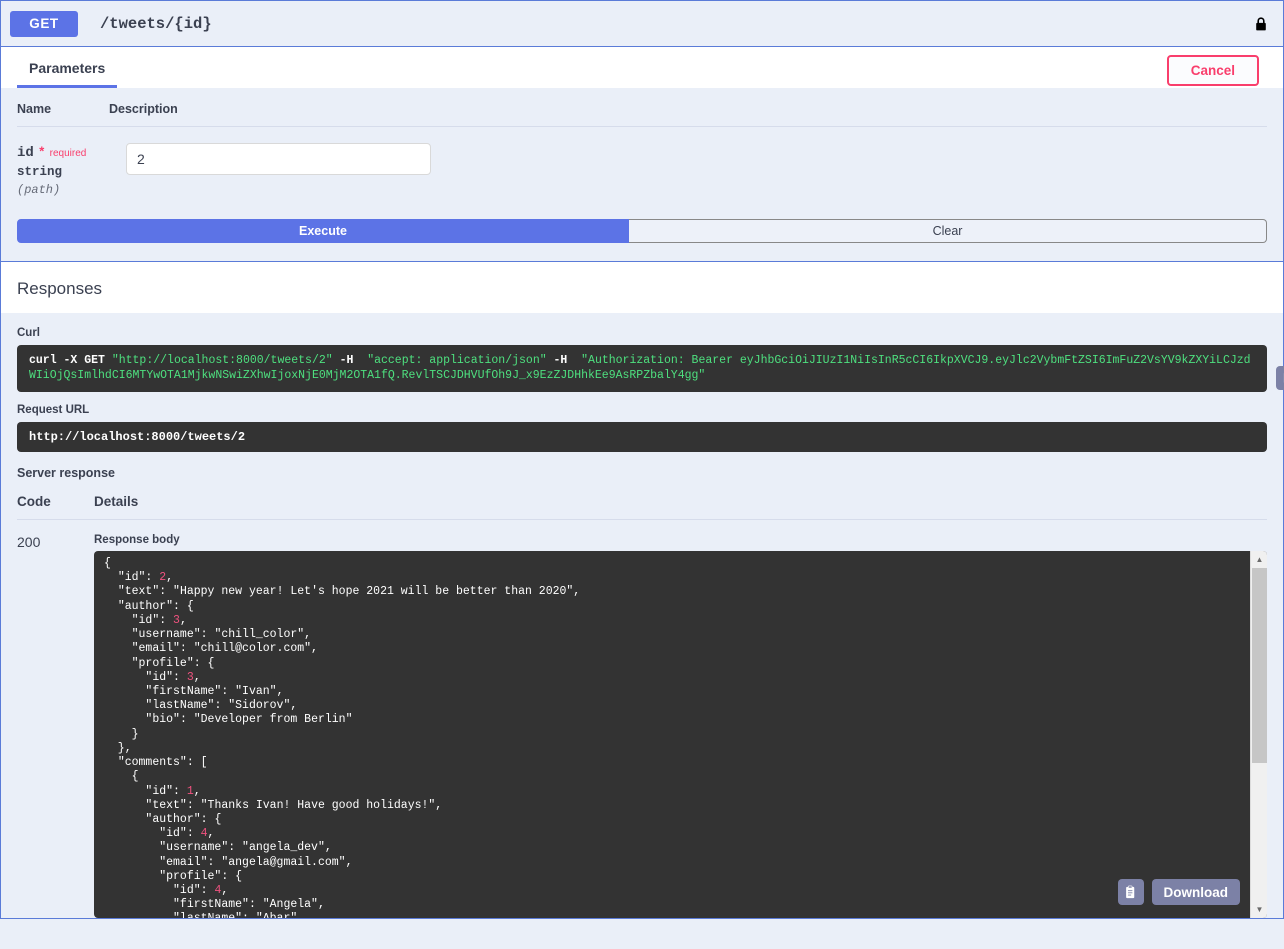 Image resolution: width=1284 pixels, height=949 pixels. What do you see at coordinates (68, 153) in the screenshot?
I see `required-label: required` at bounding box center [68, 153].